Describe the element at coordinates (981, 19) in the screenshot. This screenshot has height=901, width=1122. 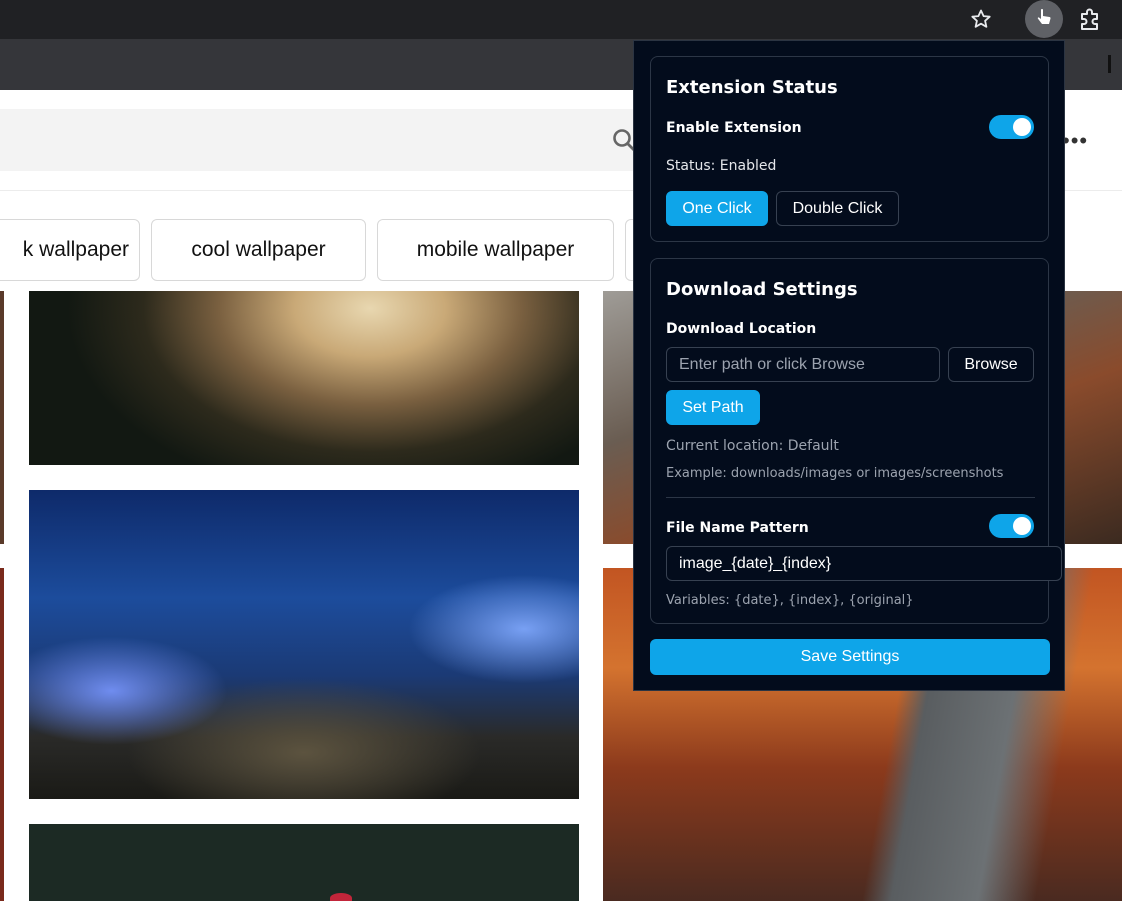
I see `star-icon` at that location.